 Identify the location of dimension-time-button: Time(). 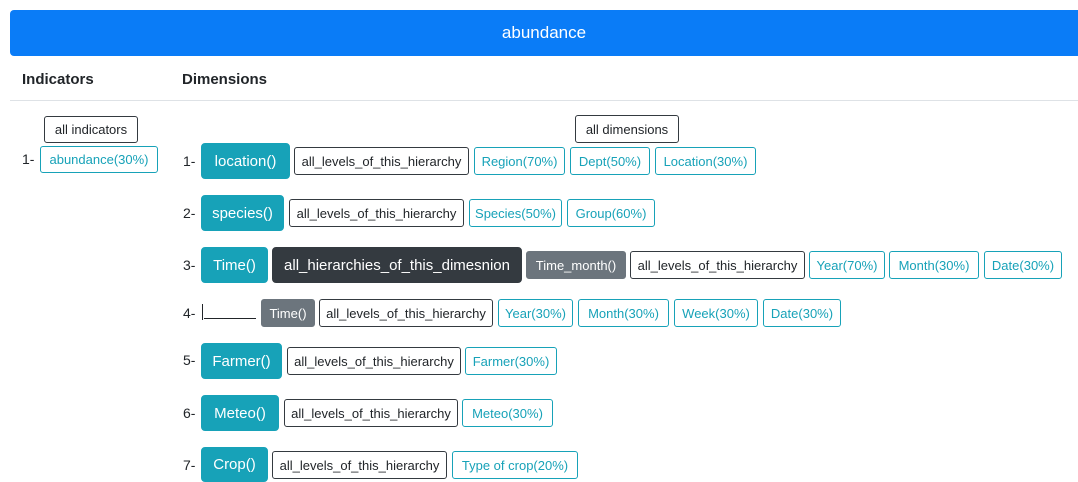
(234, 265).